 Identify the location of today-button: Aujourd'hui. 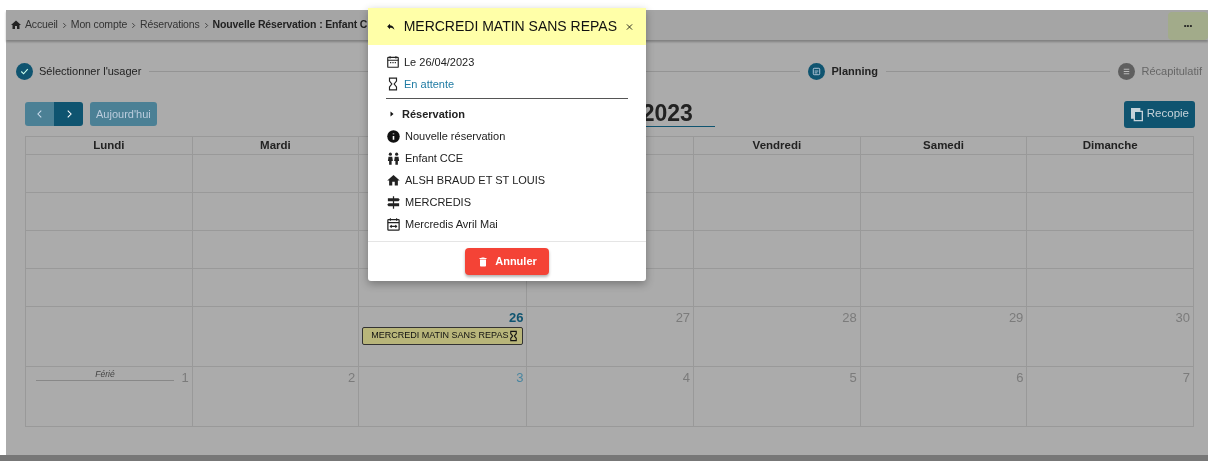
(123, 114).